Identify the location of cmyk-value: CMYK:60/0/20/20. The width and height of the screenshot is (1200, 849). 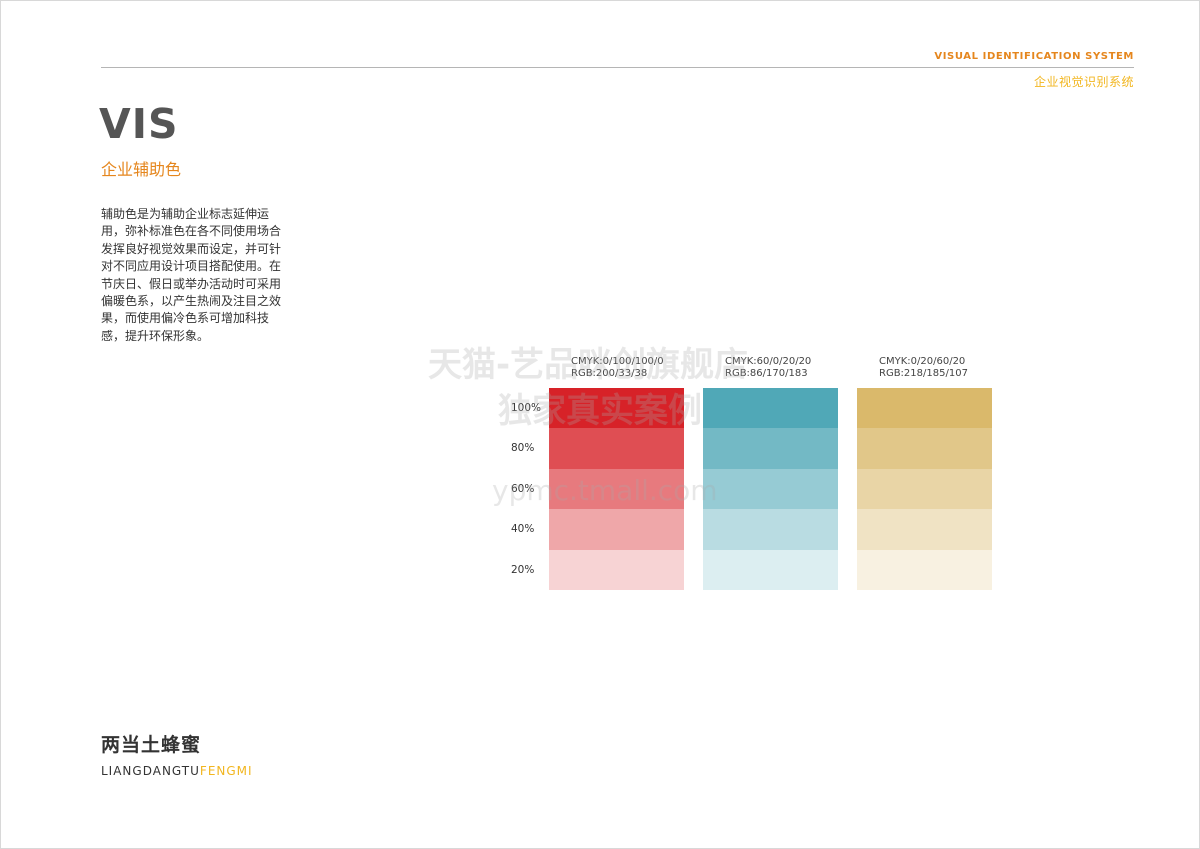
(768, 361).